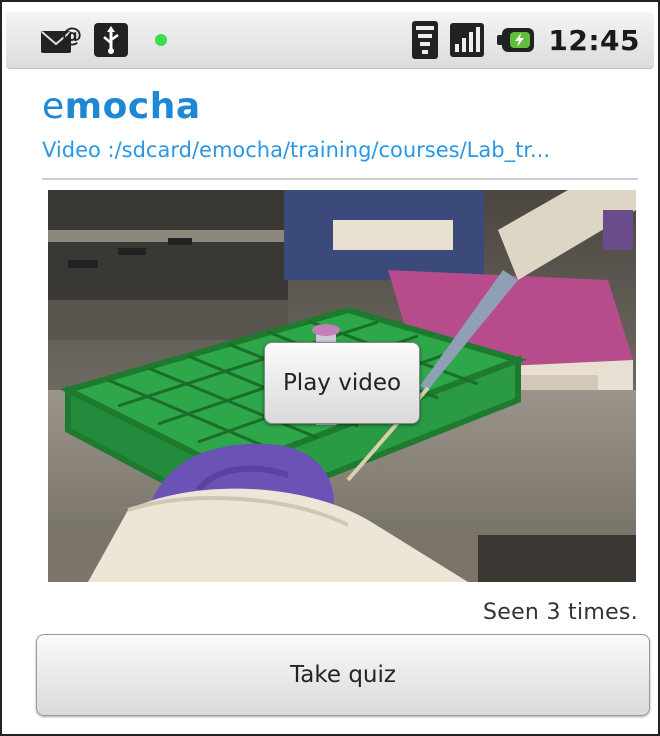  Describe the element at coordinates (53, 106) in the screenshot. I see `logo-prefix: e` at that location.